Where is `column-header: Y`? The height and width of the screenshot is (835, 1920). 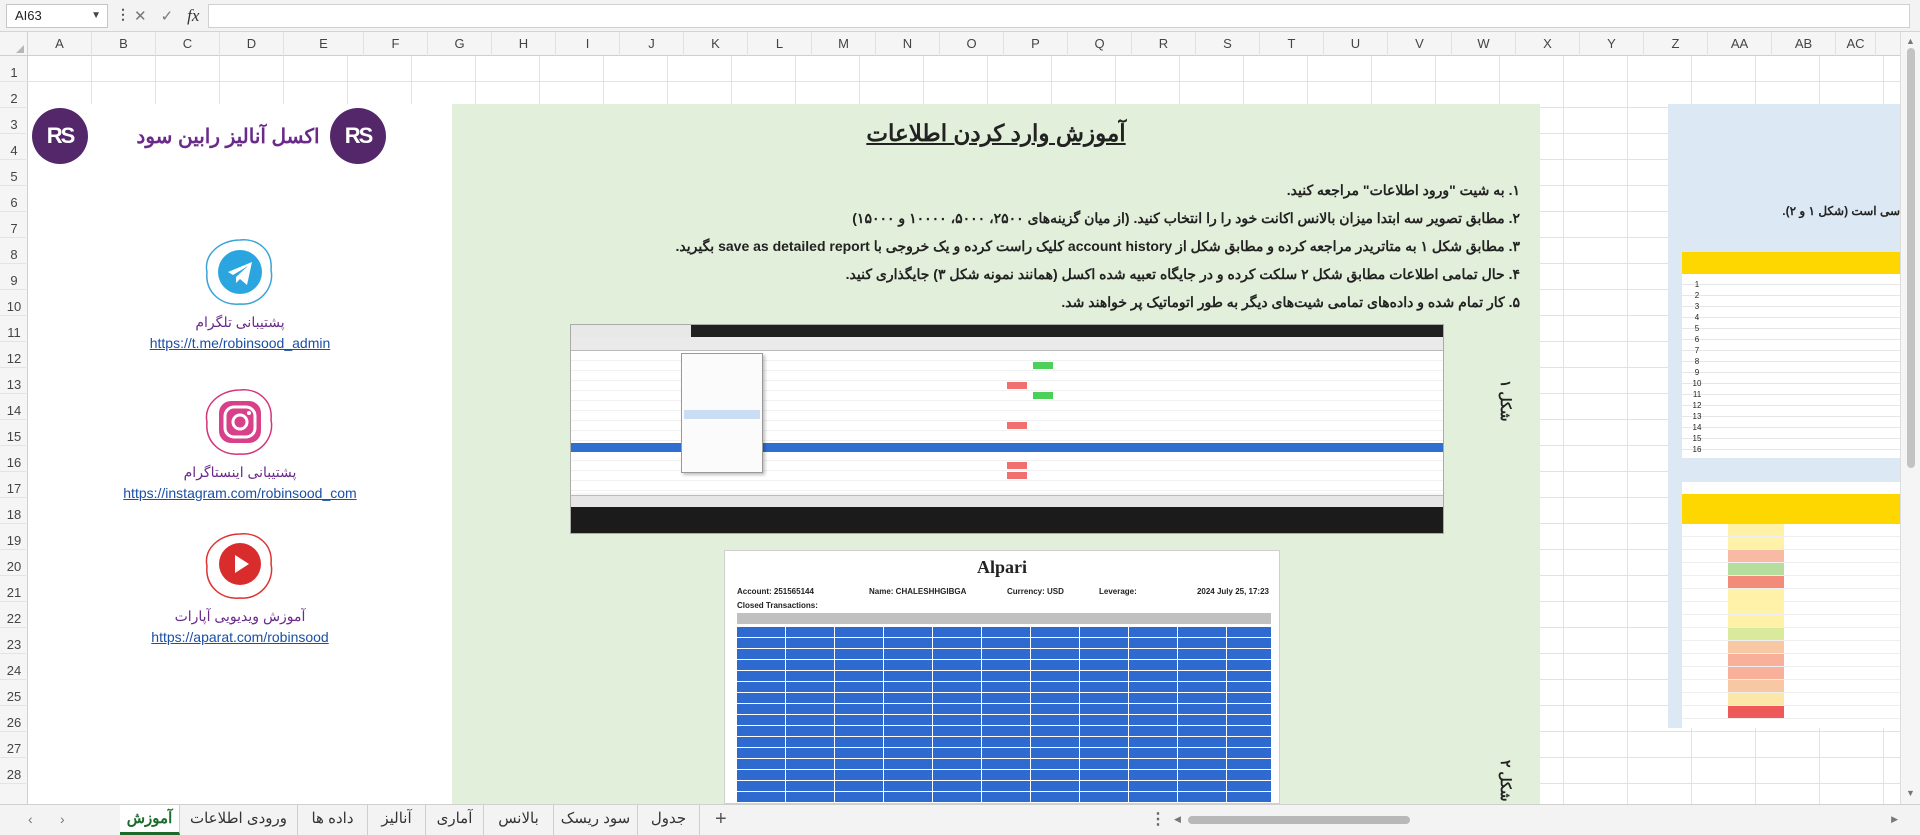 column-header: Y is located at coordinates (1612, 44).